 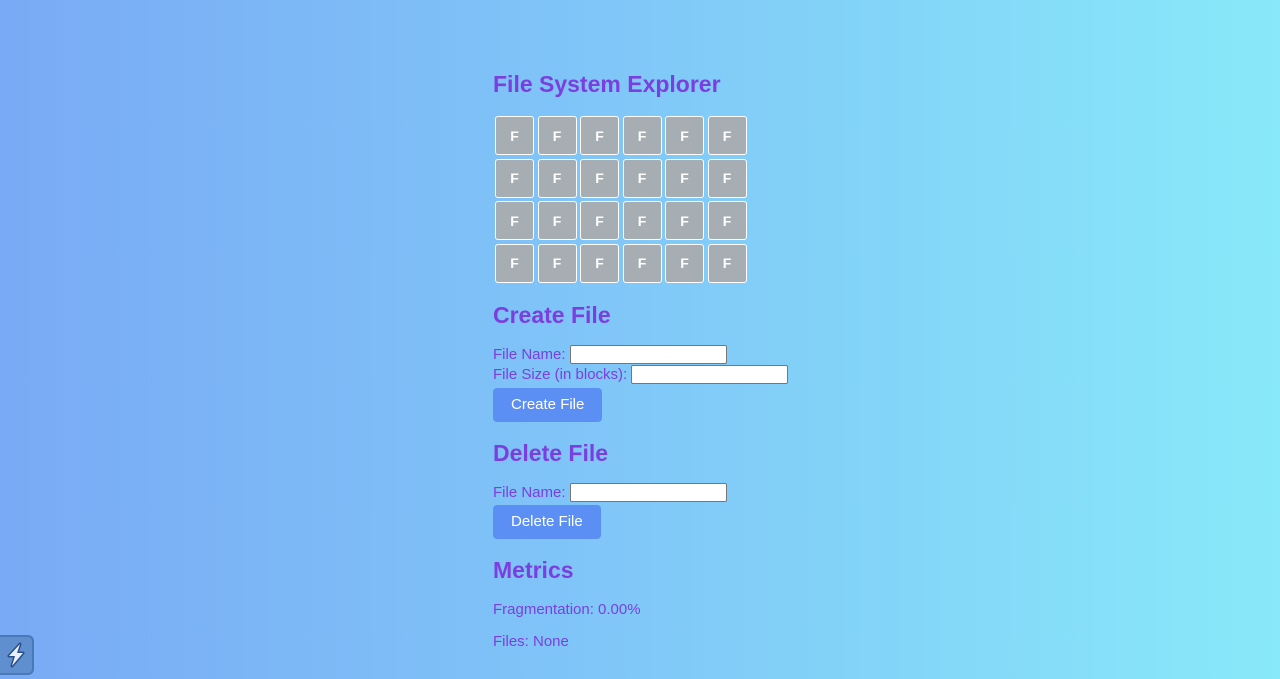 What do you see at coordinates (529, 492) in the screenshot?
I see `delete-file-name-label: File Name:` at bounding box center [529, 492].